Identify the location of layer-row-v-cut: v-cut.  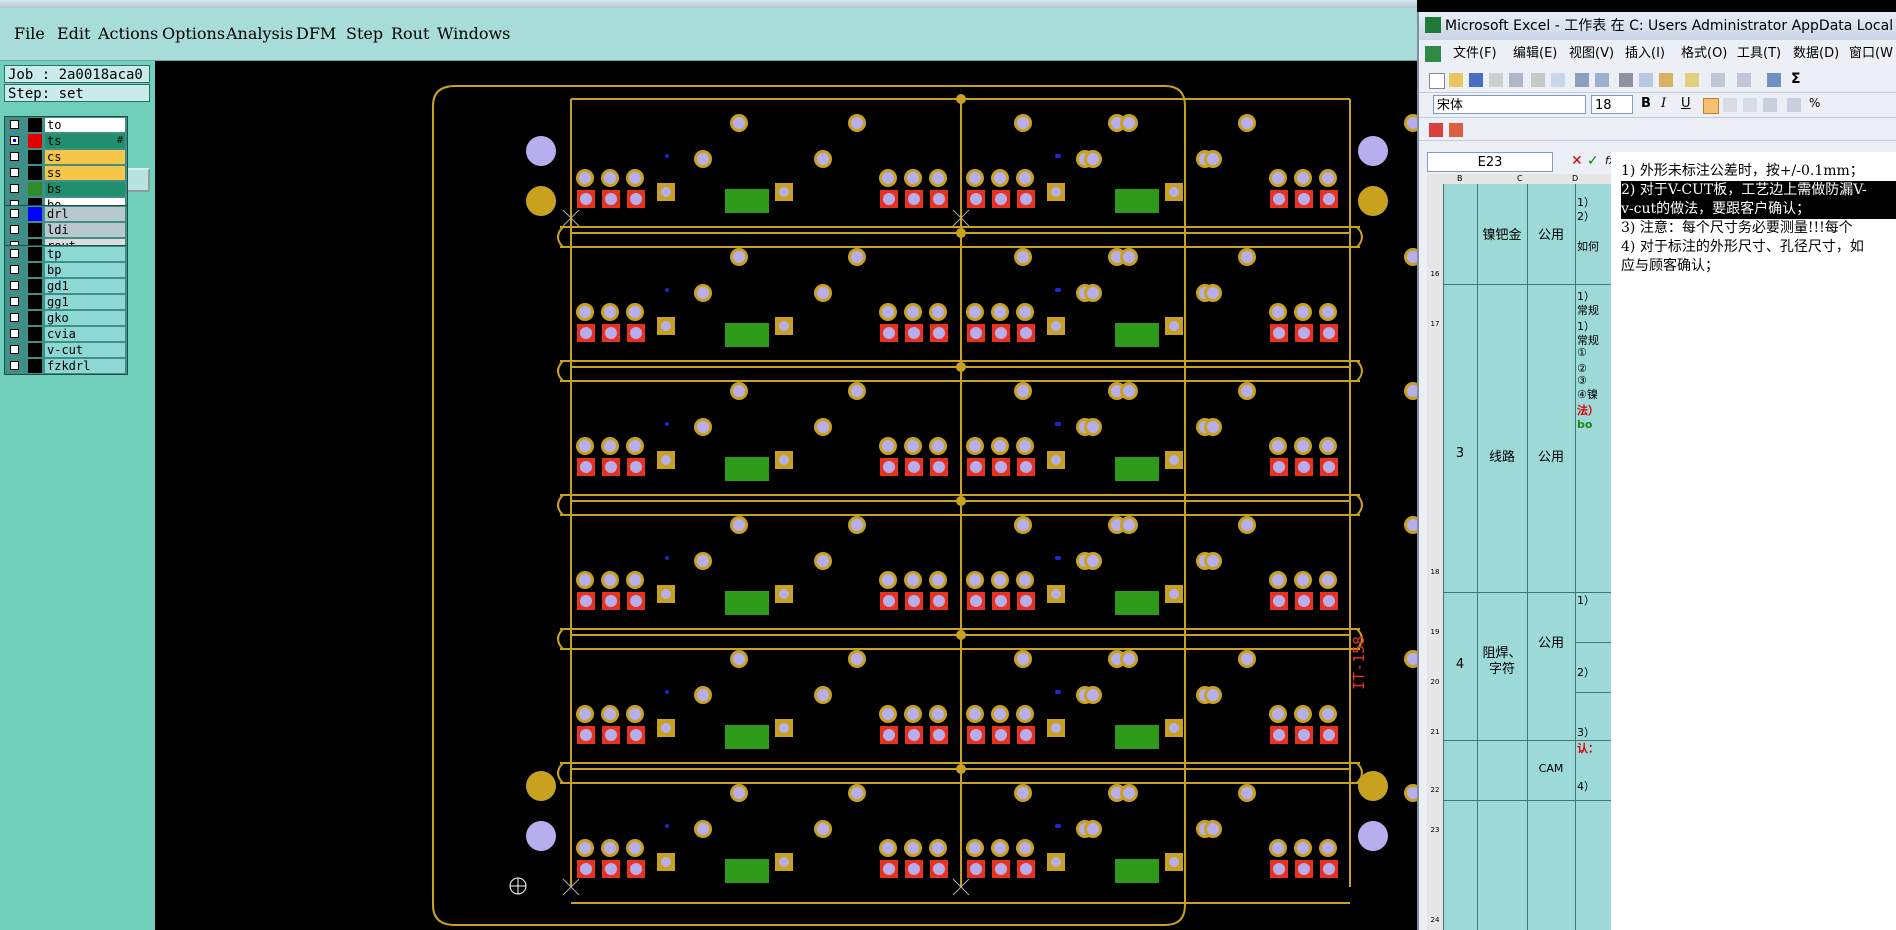
(66, 350).